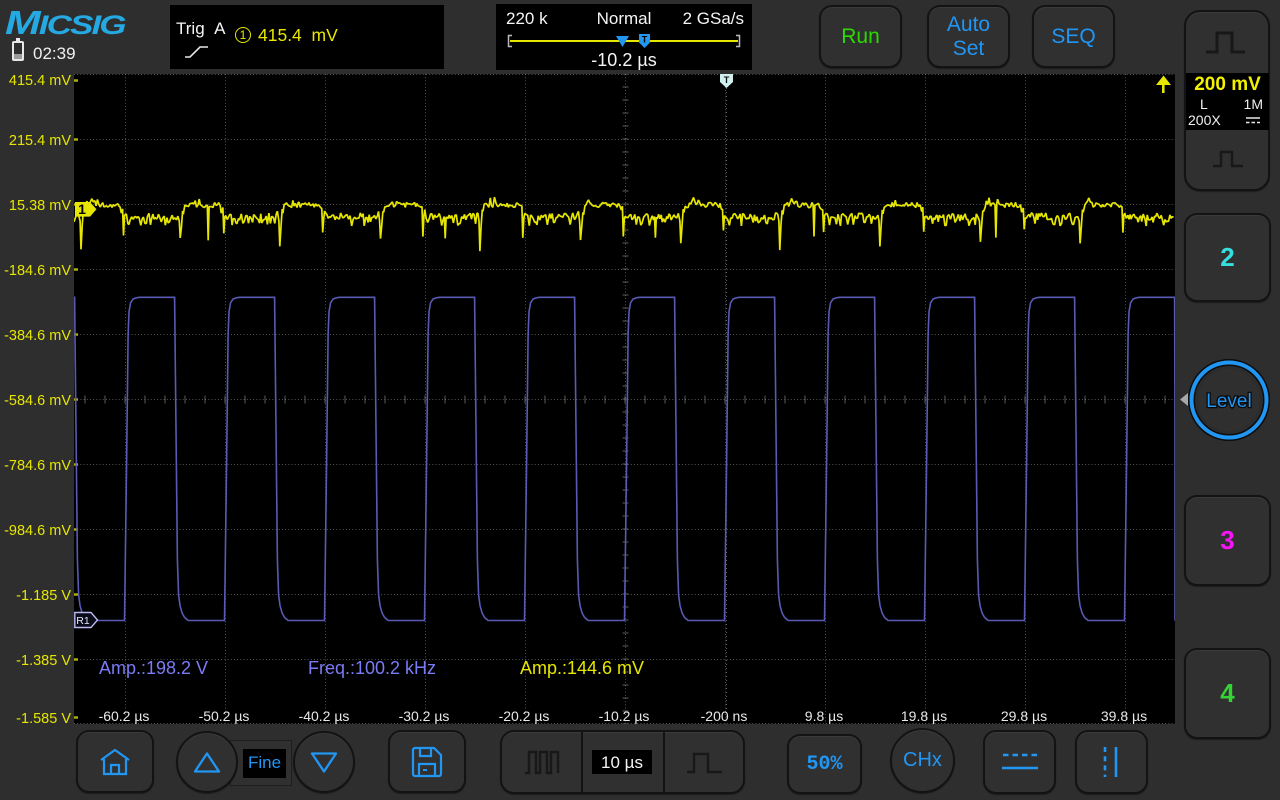 The image size is (1280, 800). Describe the element at coordinates (82, 209) in the screenshot. I see `svg-text: 1` at that location.